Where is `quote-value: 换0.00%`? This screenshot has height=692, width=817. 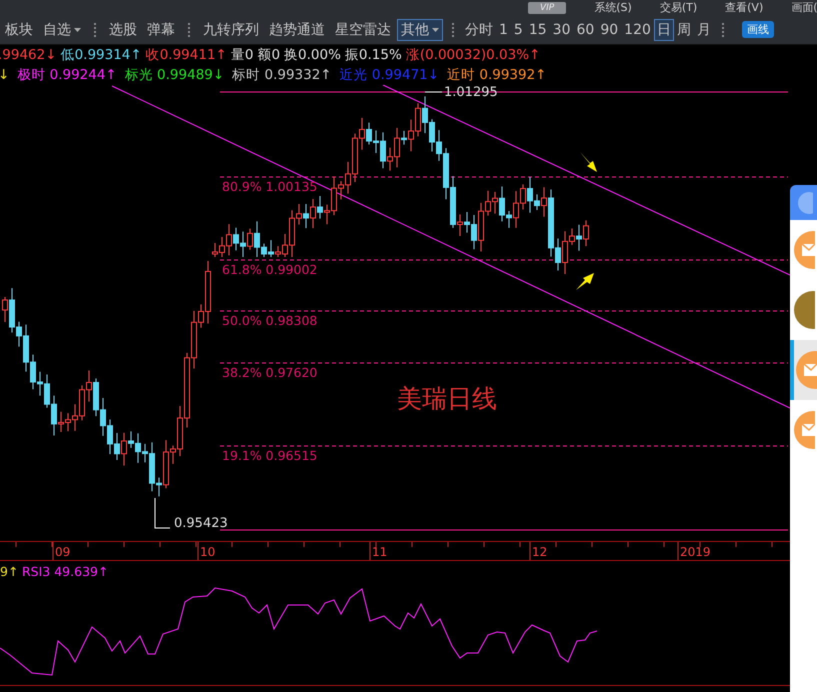
quote-value: 换0.00% is located at coordinates (312, 55).